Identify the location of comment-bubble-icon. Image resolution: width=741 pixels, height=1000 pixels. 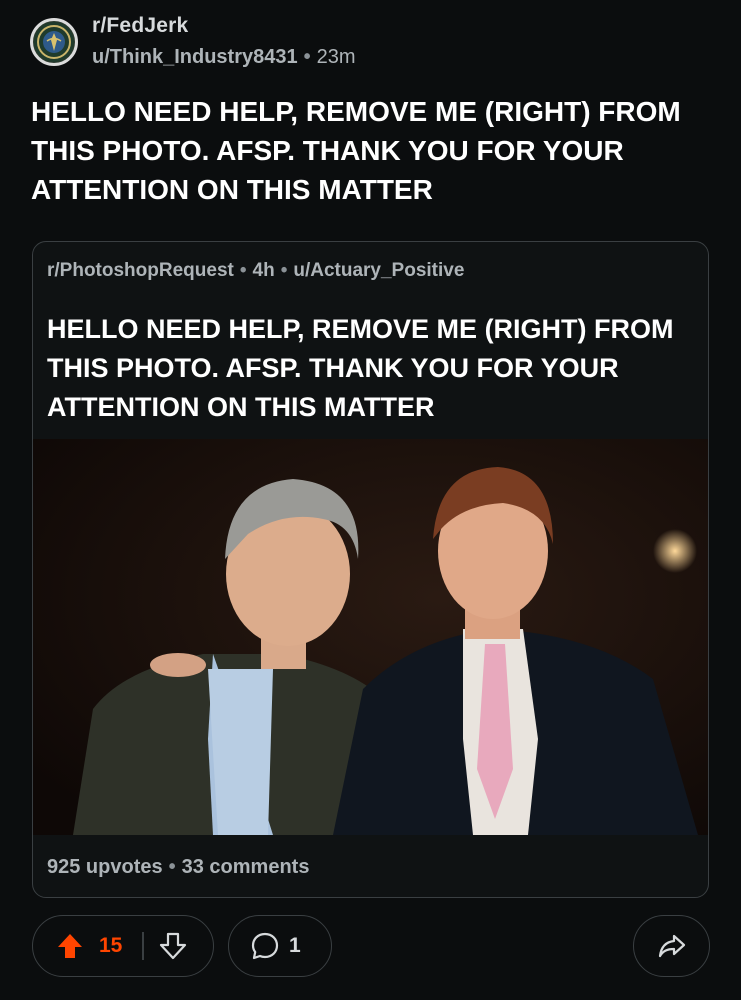
(265, 946).